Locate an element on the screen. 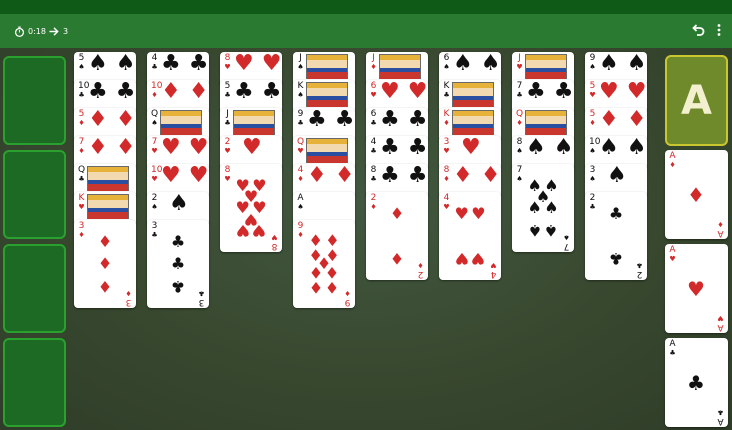 The image size is (732, 430). card-corner: 10 ♠ is located at coordinates (594, 147).